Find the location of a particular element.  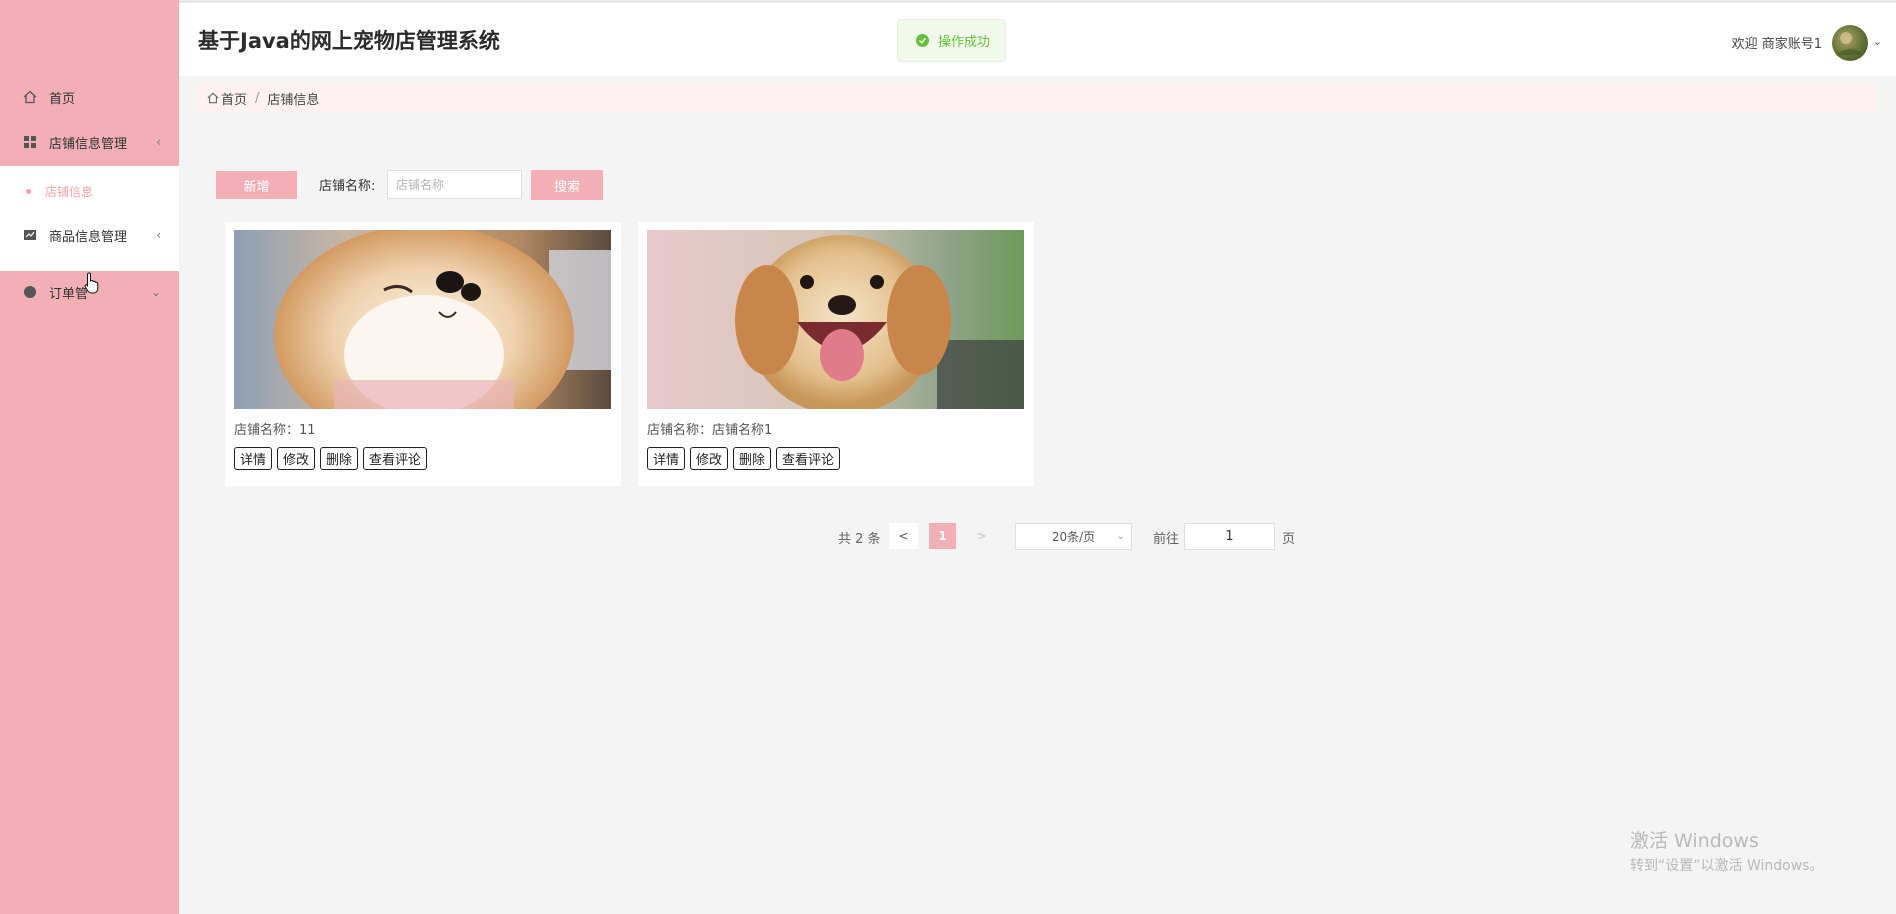

sidebar-item-label: 商品信息管理 is located at coordinates (88, 237).